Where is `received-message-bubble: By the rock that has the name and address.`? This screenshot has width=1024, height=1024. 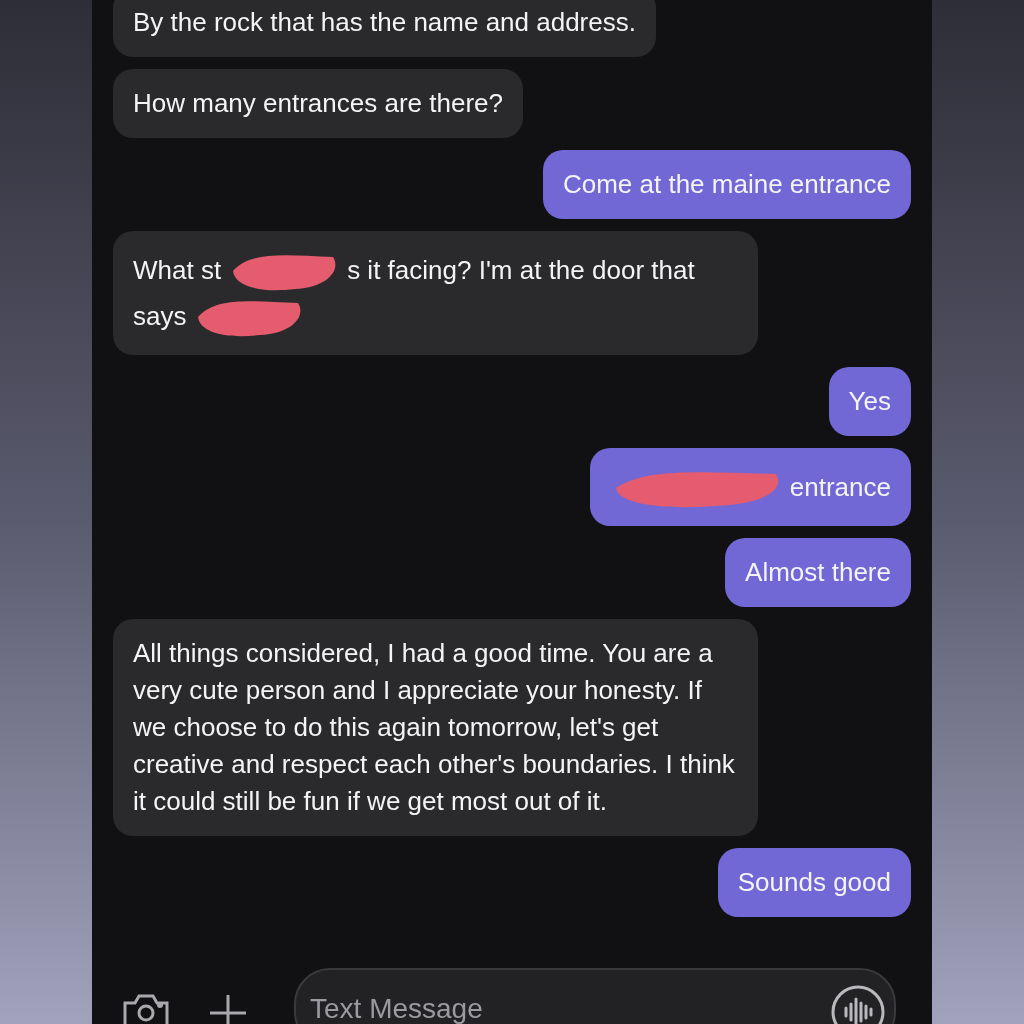
received-message-bubble: By the rock that has the name and address. is located at coordinates (384, 28).